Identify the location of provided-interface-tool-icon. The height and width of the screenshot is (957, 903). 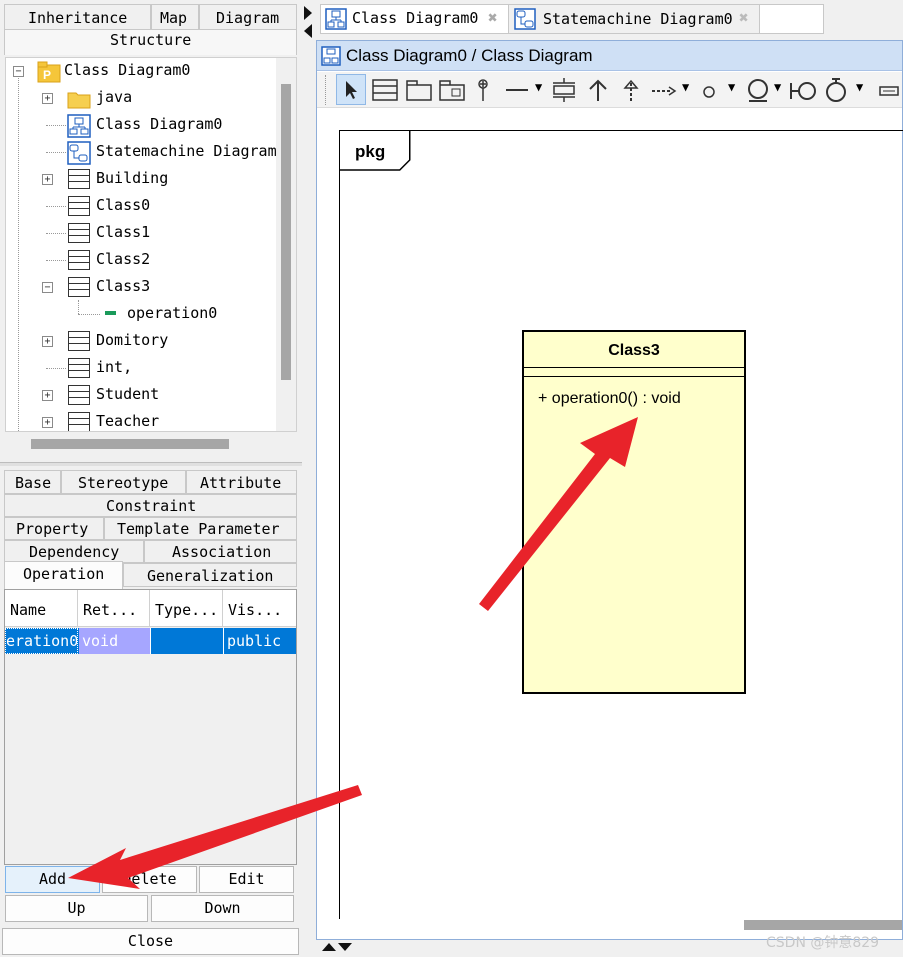
(758, 91).